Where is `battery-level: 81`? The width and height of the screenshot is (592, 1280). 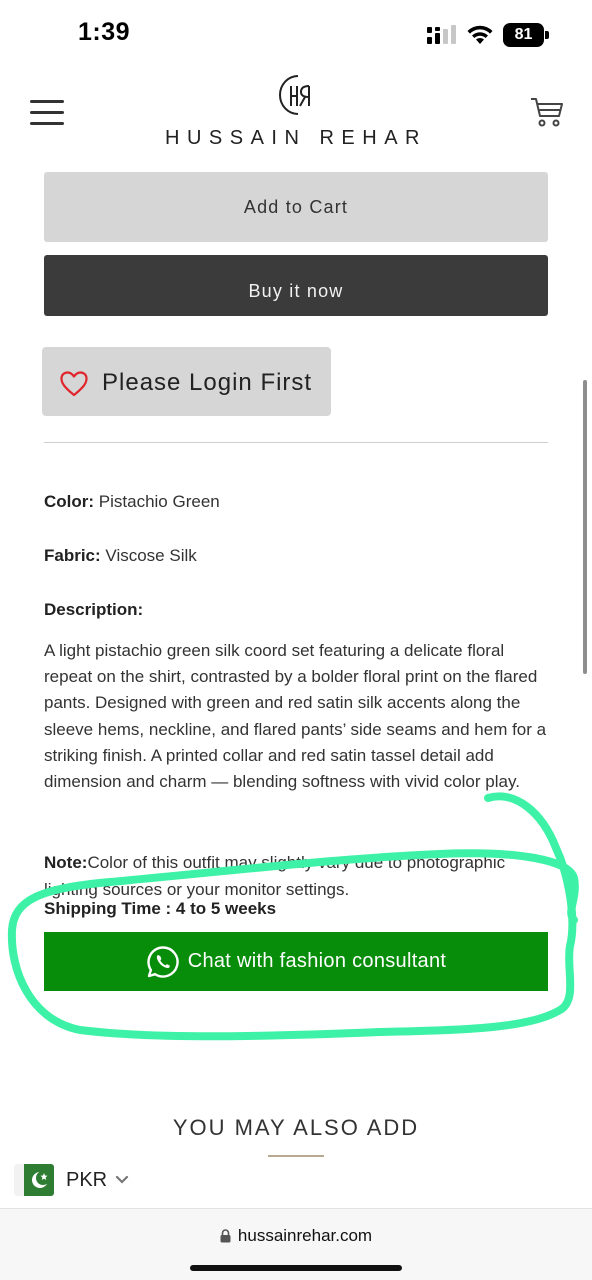
battery-level: 81 is located at coordinates (523, 35).